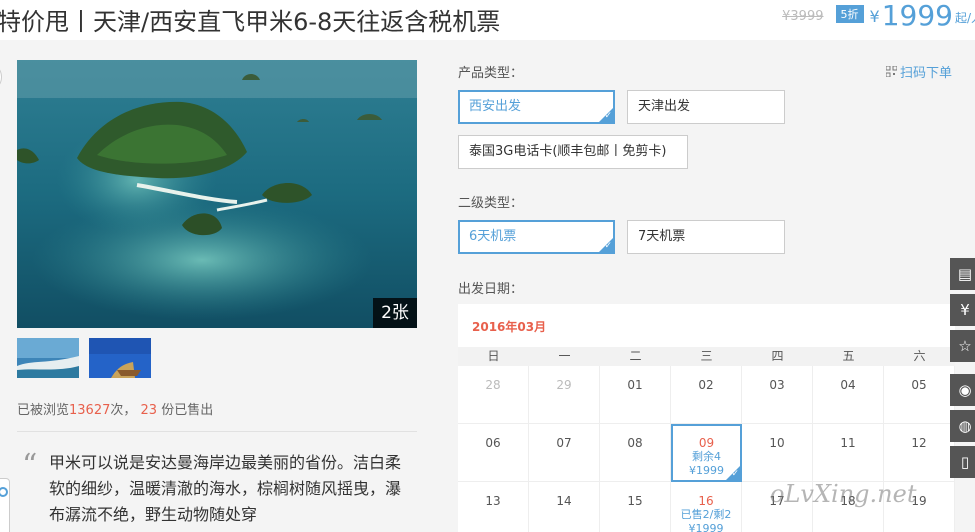 The width and height of the screenshot is (975, 532). I want to click on calendar-day: 03, so click(777, 395).